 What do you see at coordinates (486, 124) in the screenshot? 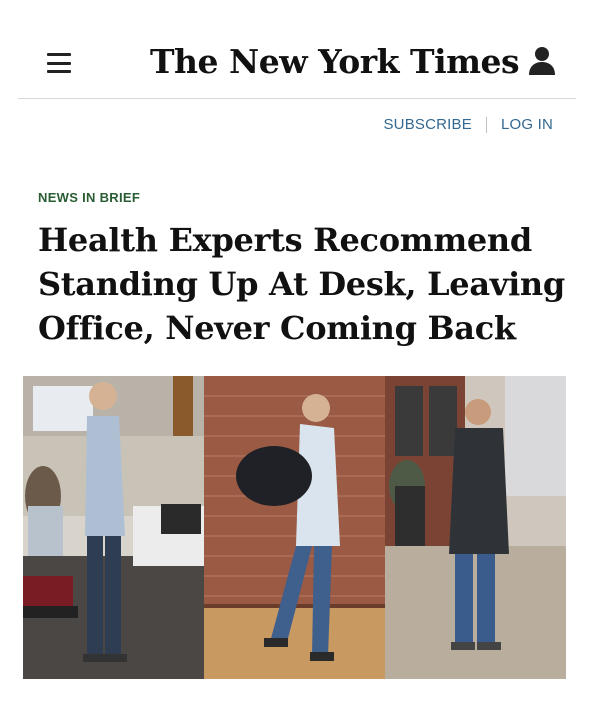
I see `auth-separator` at bounding box center [486, 124].